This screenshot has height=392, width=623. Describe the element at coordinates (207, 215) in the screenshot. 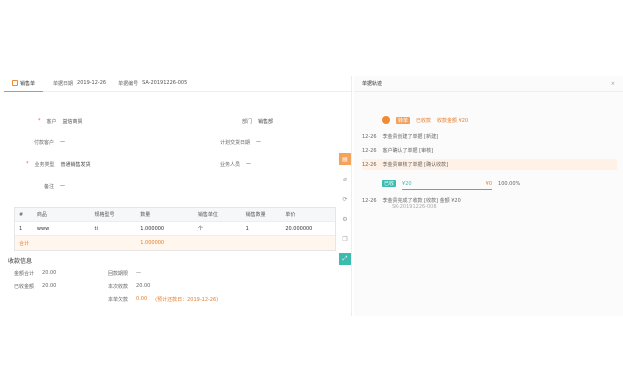

I see `th-unit: 销售单位` at that location.